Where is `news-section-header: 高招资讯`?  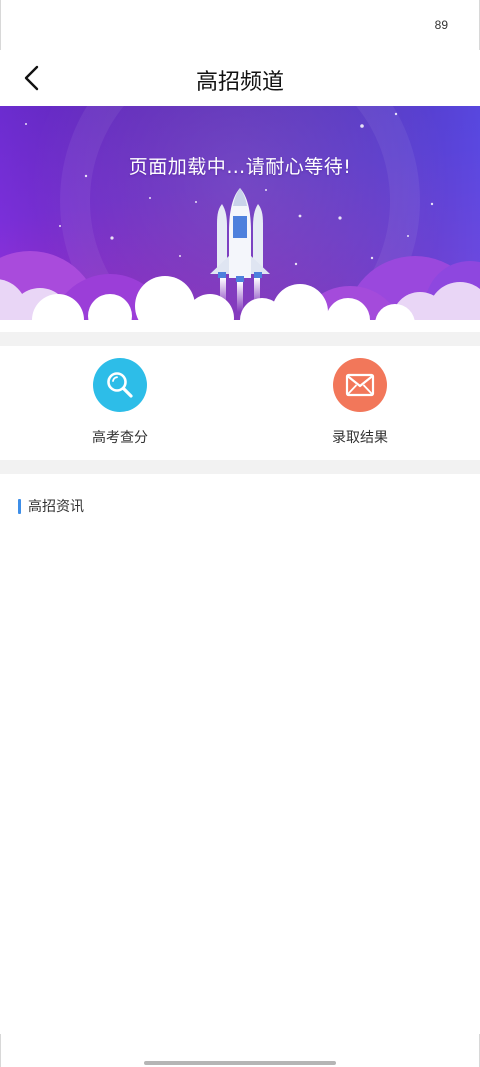 news-section-header: 高招资讯 is located at coordinates (51, 506).